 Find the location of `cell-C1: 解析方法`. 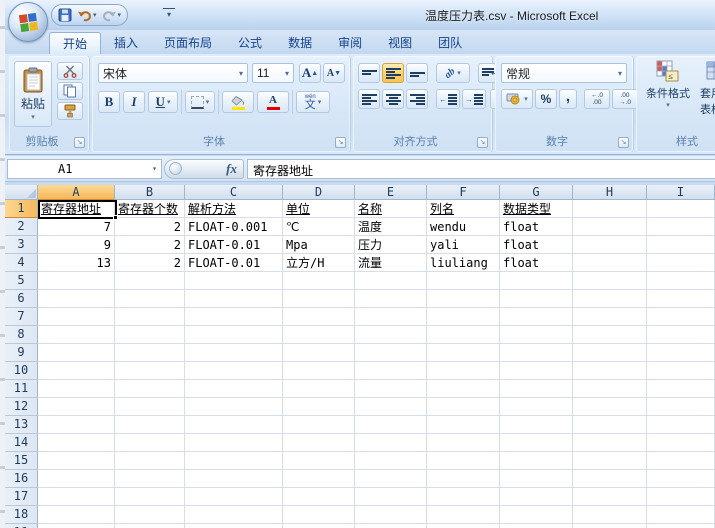

cell-C1: 解析方法 is located at coordinates (234, 209).